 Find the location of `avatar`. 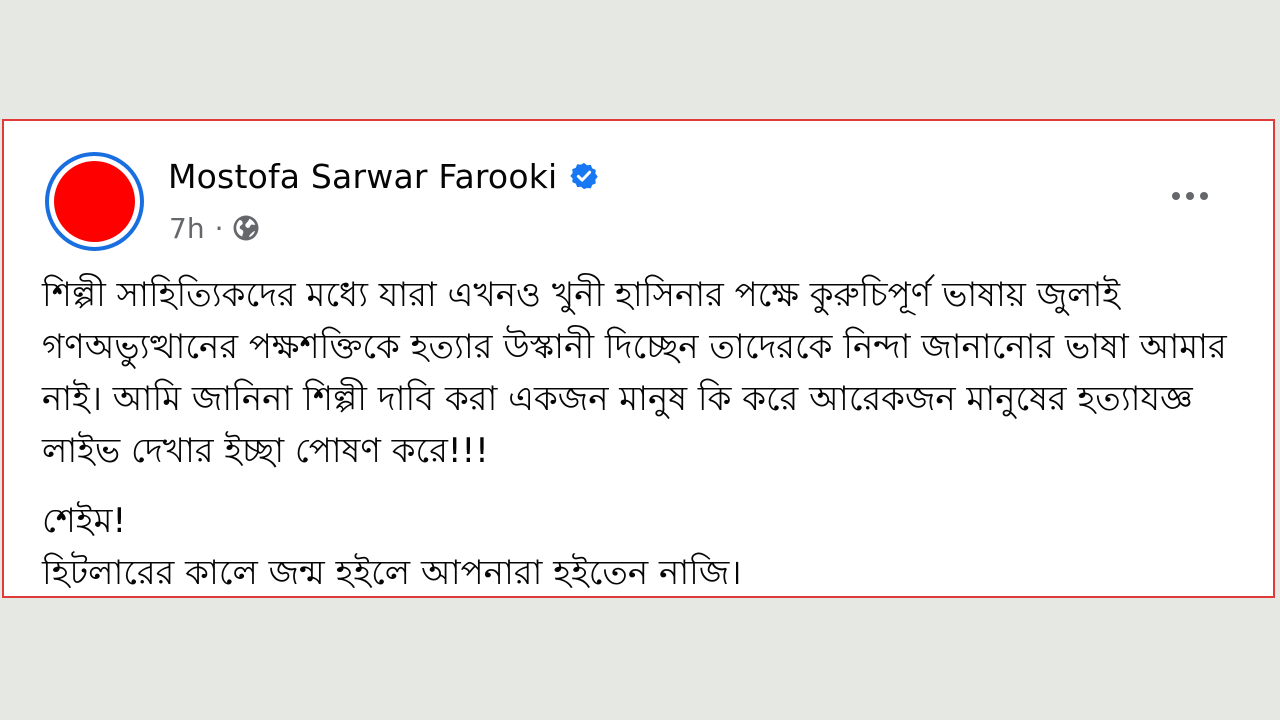

avatar is located at coordinates (94, 201).